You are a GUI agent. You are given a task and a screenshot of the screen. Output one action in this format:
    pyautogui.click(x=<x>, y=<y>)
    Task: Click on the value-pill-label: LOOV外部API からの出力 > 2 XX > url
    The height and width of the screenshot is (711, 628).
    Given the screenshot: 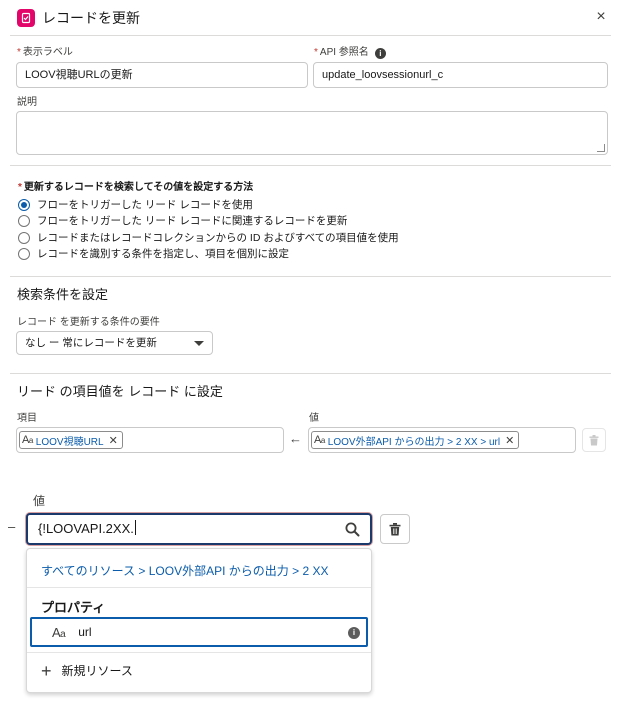 What is the action you would take?
    pyautogui.click(x=414, y=442)
    